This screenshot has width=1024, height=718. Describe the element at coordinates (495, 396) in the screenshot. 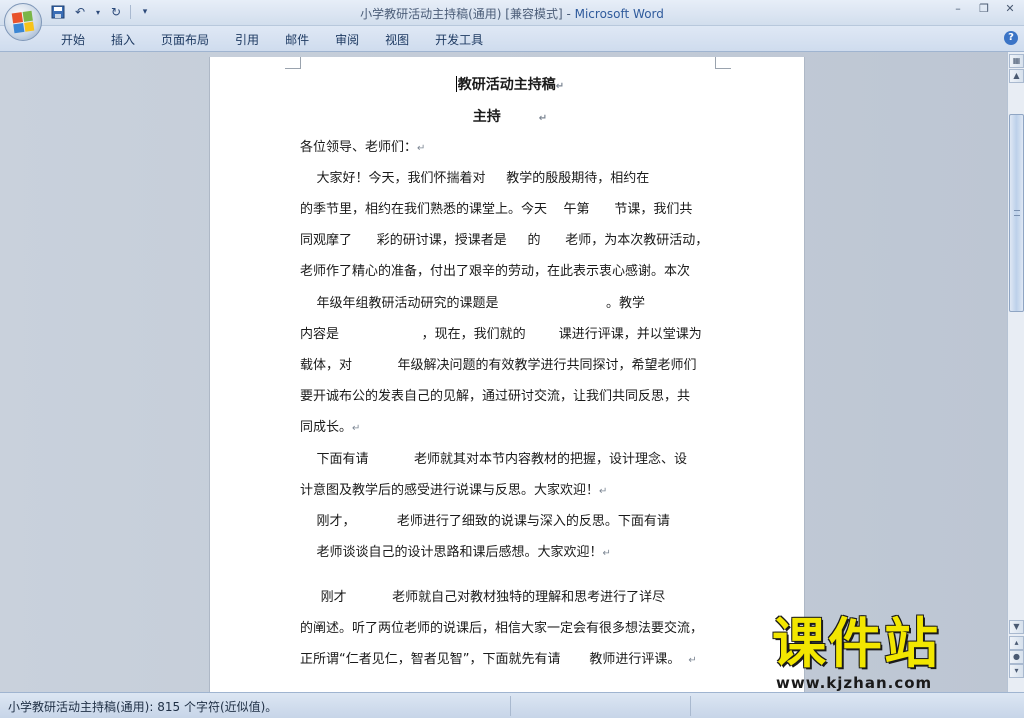

I see `doc-line: 要开诚布公的发表自己的见解，通过研讨交流，让我们共同反思，共` at that location.